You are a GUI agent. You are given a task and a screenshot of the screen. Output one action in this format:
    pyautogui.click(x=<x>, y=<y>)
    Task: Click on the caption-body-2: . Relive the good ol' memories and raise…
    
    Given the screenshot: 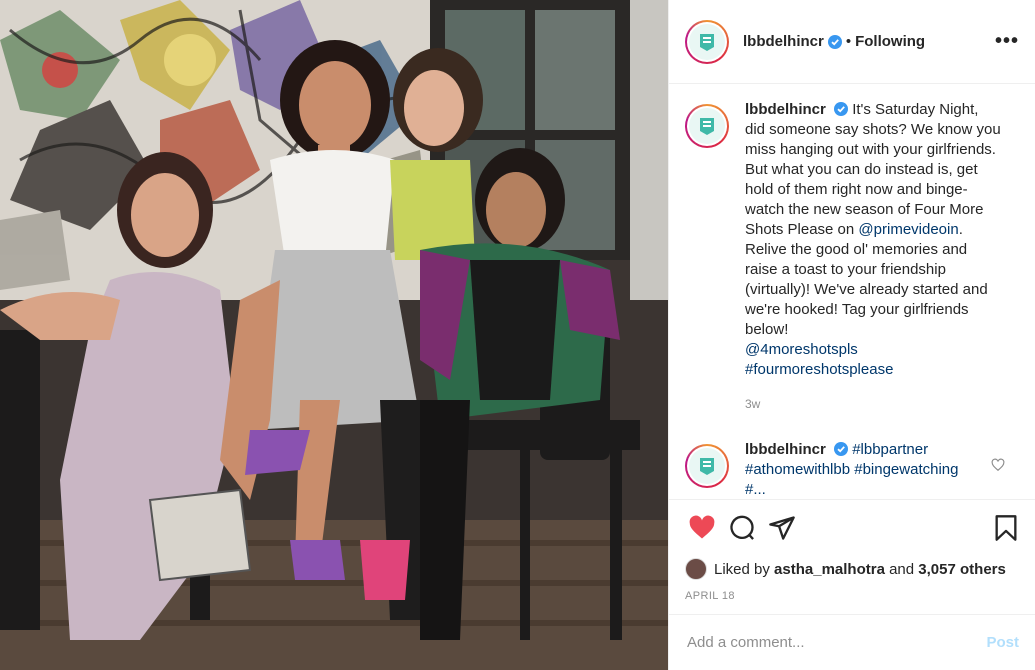 What is the action you would take?
    pyautogui.click(x=866, y=279)
    